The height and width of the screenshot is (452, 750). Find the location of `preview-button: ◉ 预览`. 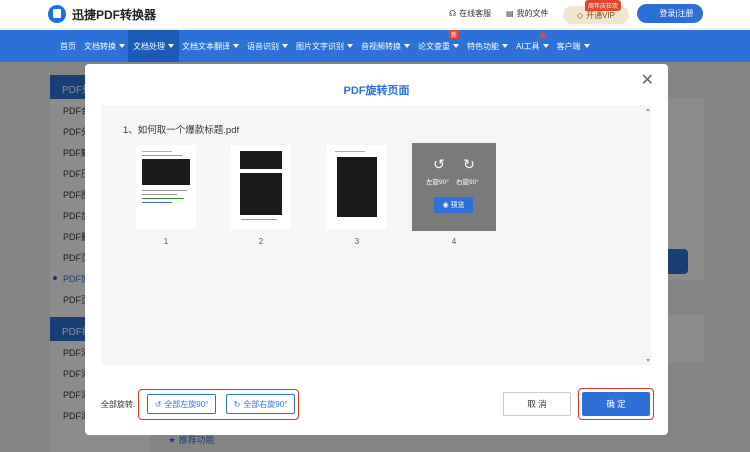

preview-button: ◉ 预览 is located at coordinates (453, 205).